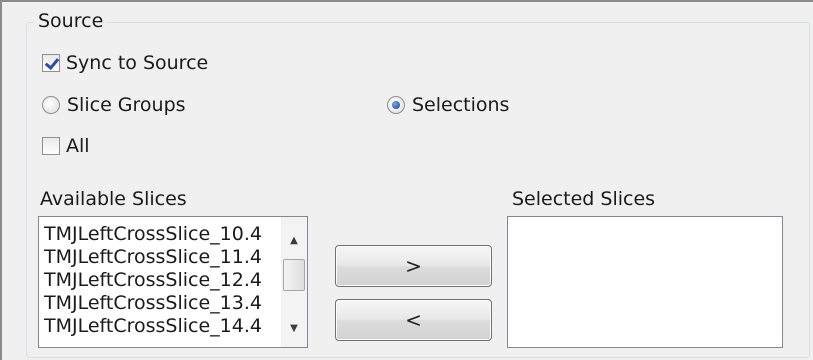 This screenshot has height=360, width=813. What do you see at coordinates (137, 63) in the screenshot?
I see `sync-to-source-label: Sync to Source` at bounding box center [137, 63].